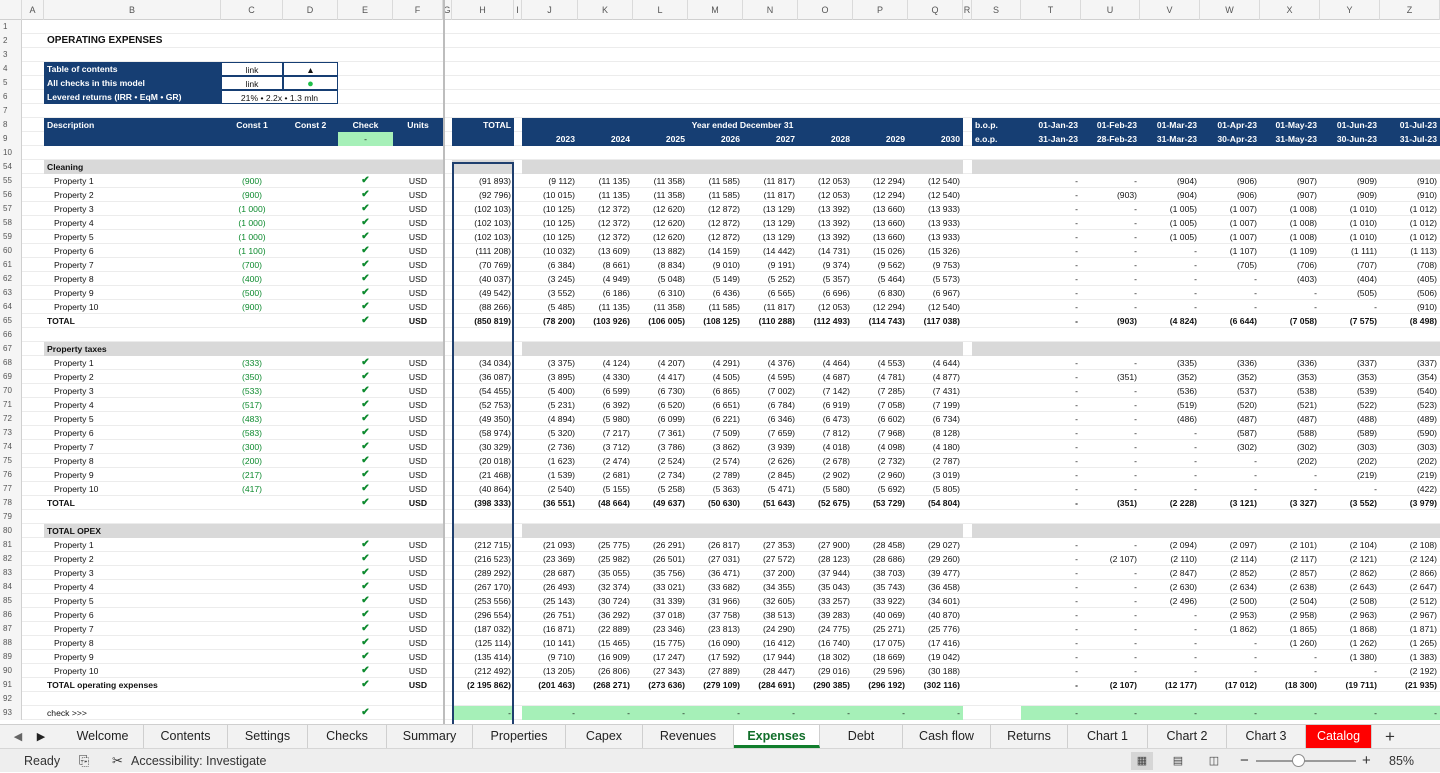 The height and width of the screenshot is (773, 1440). What do you see at coordinates (132, 657) in the screenshot?
I see `row-label: Property 9` at bounding box center [132, 657].